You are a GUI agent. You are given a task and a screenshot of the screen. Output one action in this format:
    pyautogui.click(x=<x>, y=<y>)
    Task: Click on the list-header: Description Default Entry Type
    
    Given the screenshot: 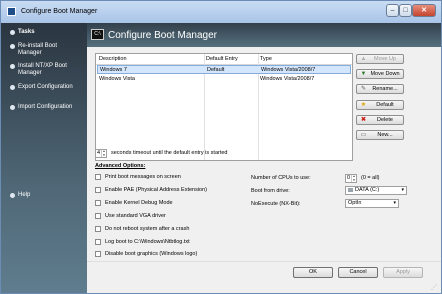 What is the action you would take?
    pyautogui.click(x=224, y=59)
    